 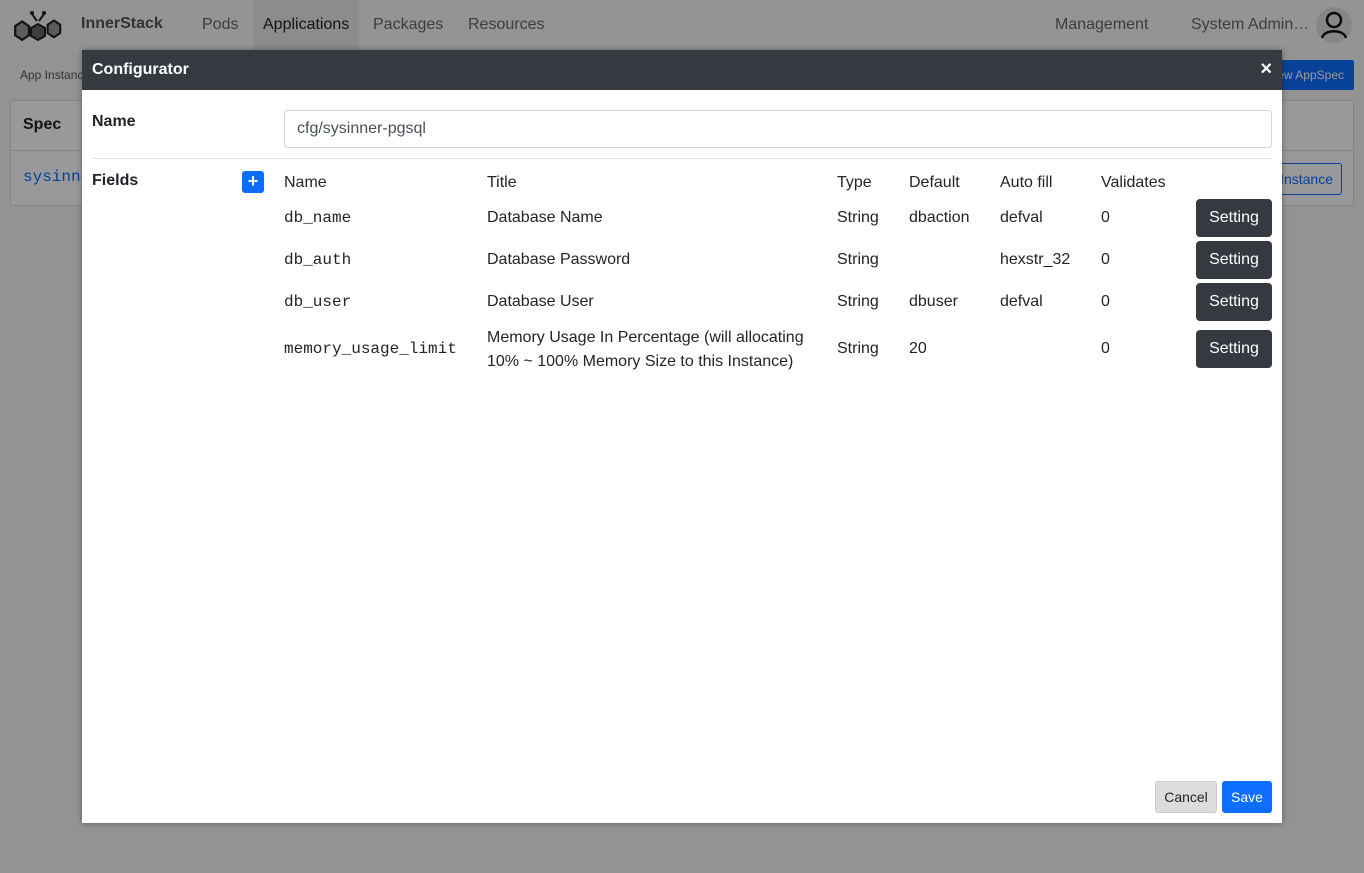 What do you see at coordinates (559, 259) in the screenshot?
I see `field-title: Database Password` at bounding box center [559, 259].